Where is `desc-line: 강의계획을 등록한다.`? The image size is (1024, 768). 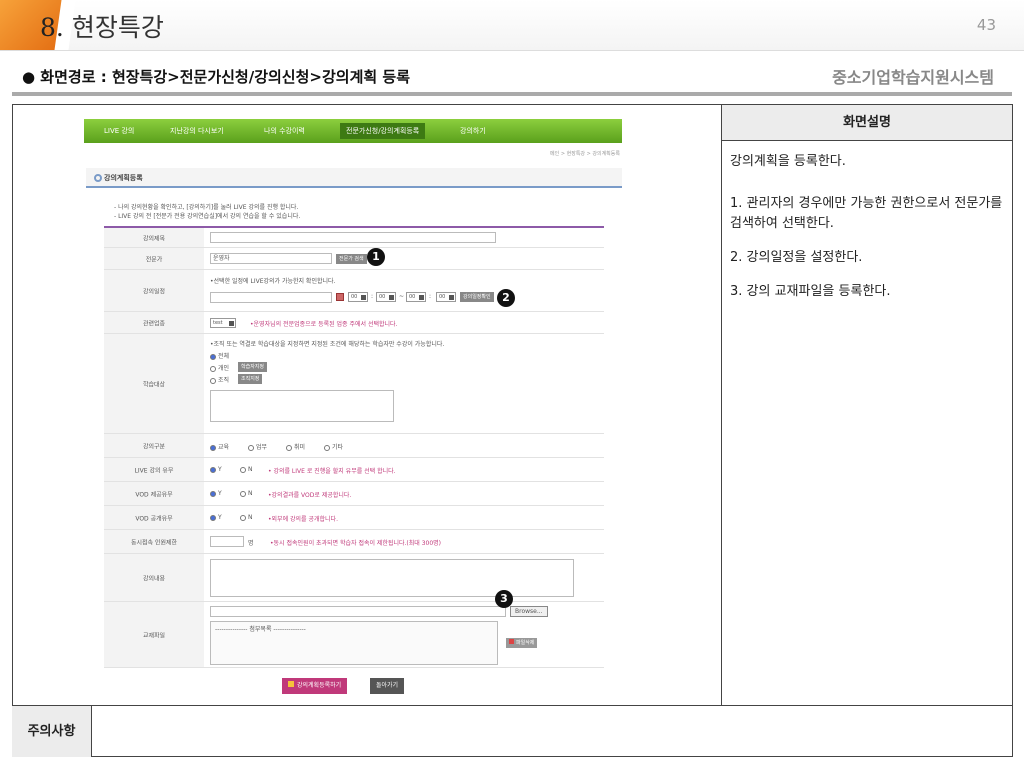
desc-line: 강의계획을 등록한다. is located at coordinates (788, 161).